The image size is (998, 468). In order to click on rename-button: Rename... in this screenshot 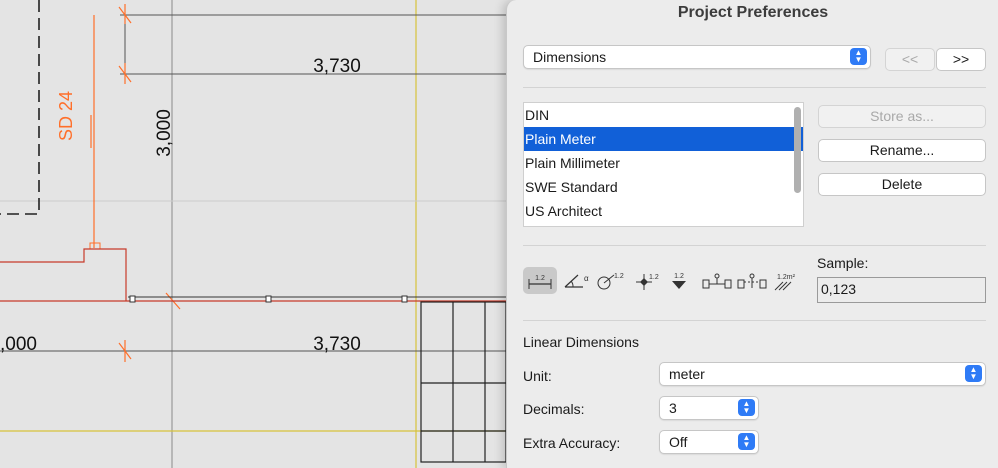, I will do `click(902, 150)`.